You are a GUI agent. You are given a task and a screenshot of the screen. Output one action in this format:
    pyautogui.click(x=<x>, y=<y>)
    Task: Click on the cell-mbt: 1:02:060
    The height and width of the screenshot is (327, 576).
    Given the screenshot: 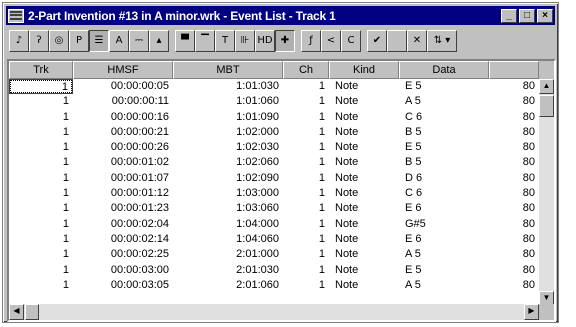 What is the action you would take?
    pyautogui.click(x=228, y=162)
    